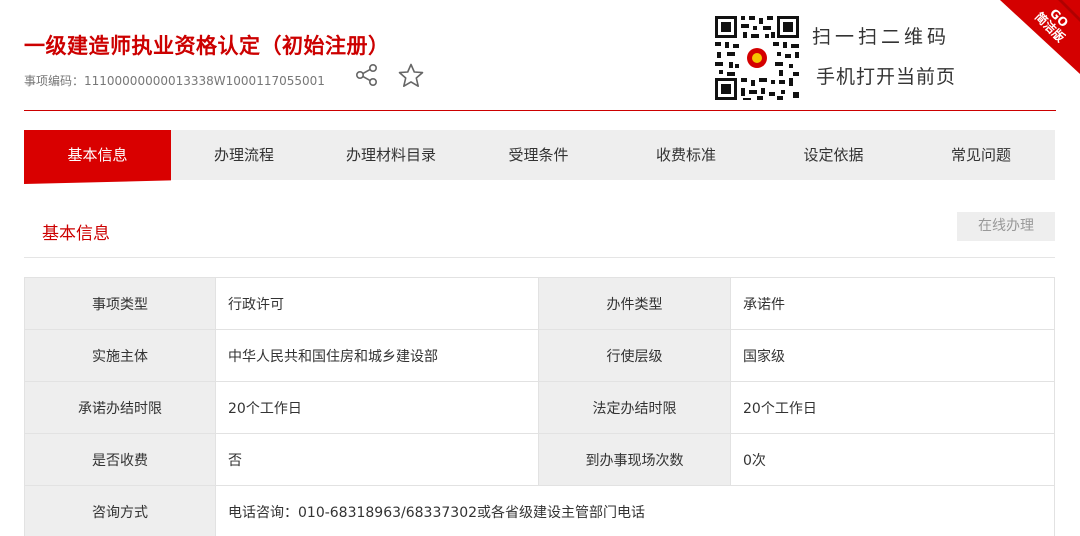  What do you see at coordinates (540, 110) in the screenshot?
I see `header-divider` at bounding box center [540, 110].